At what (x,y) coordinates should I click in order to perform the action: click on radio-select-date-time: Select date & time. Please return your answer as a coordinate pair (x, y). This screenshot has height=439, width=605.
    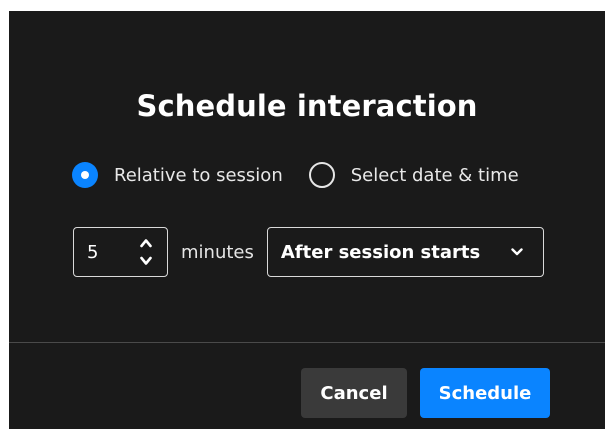
    Looking at the image, I should click on (413, 175).